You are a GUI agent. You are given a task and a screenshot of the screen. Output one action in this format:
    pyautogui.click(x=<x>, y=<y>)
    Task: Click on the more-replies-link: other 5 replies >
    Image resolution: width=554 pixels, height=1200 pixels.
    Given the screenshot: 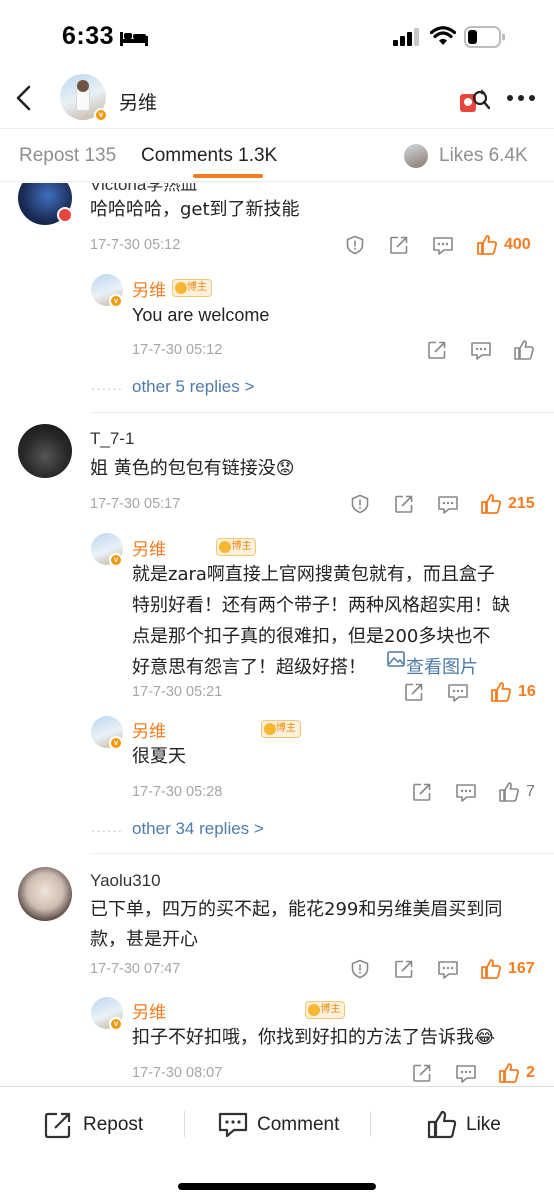 What is the action you would take?
    pyautogui.click(x=193, y=387)
    